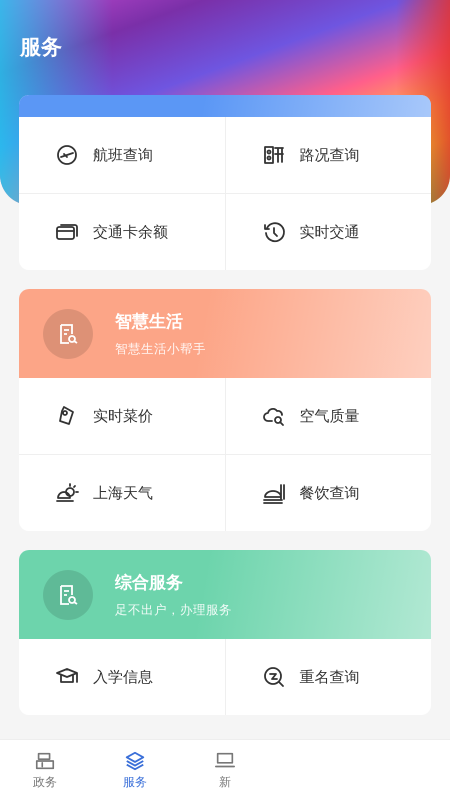 Image resolution: width=450 pixels, height=800 pixels. I want to click on tab-item: 服务, so click(135, 770).